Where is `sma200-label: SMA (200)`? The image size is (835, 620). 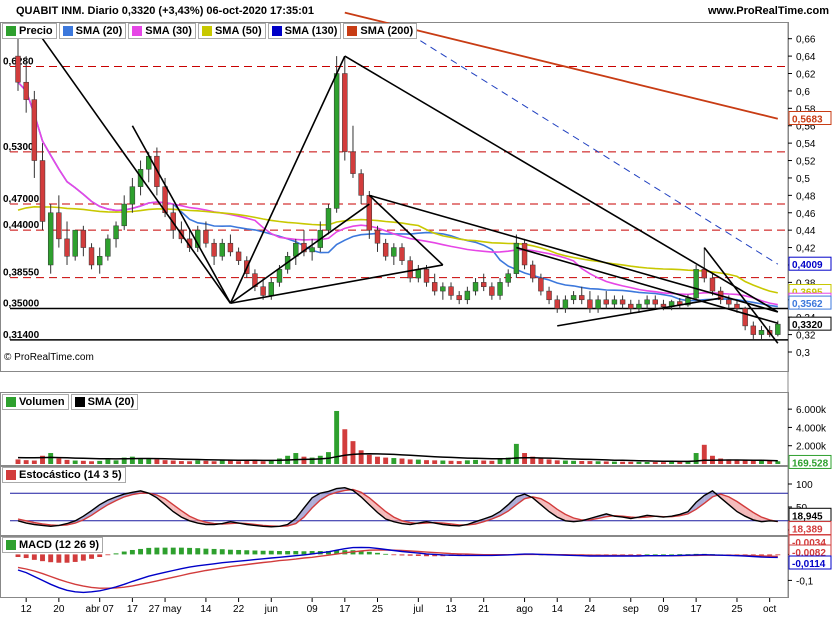
sma200-label: SMA (200) is located at coordinates (387, 31).